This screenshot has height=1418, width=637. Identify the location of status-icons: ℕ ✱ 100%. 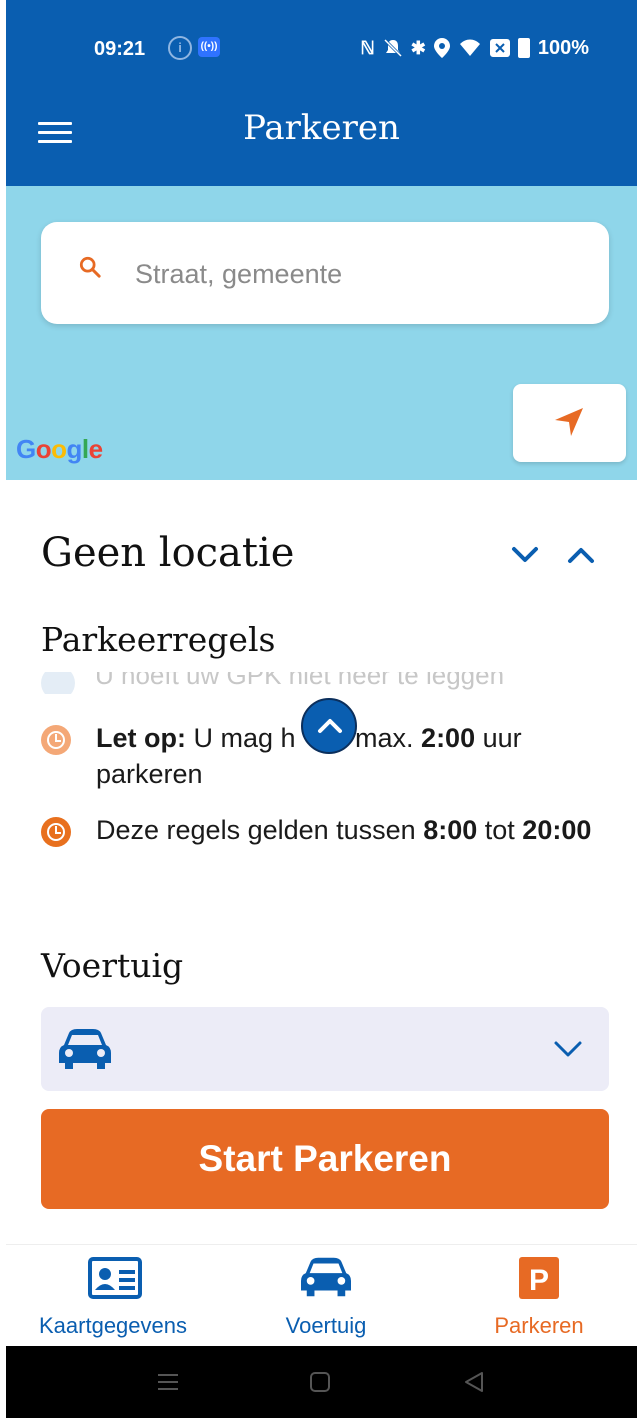
(474, 48).